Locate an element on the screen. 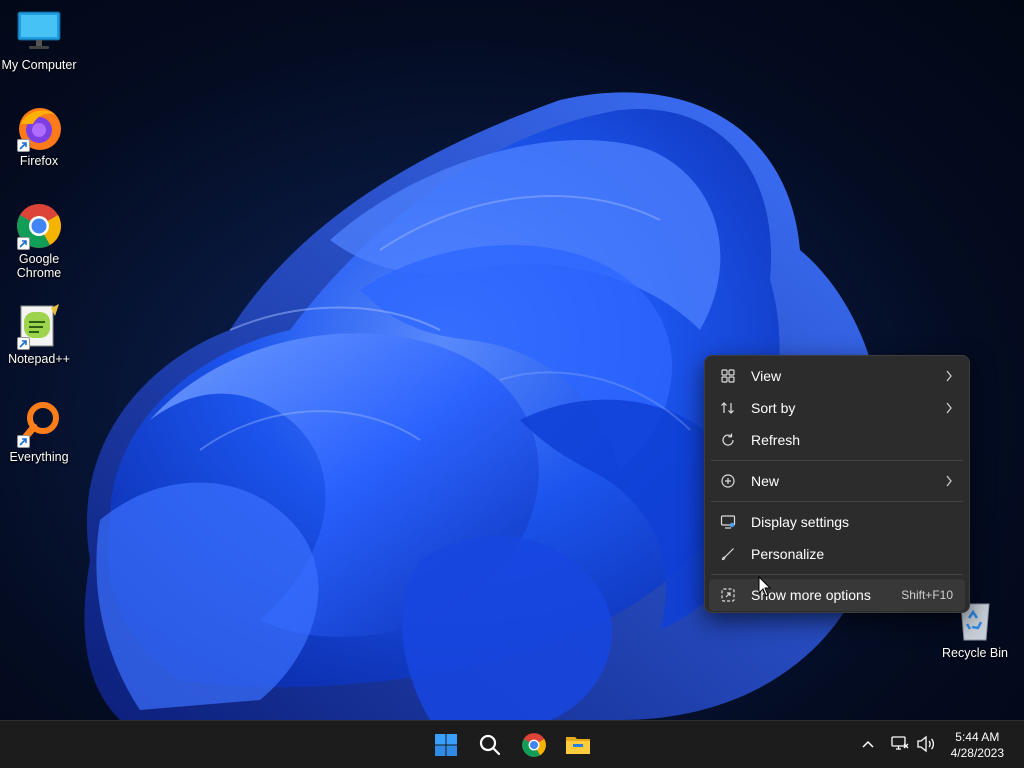  menu-item-display-settings: Display settings is located at coordinates (837, 522).